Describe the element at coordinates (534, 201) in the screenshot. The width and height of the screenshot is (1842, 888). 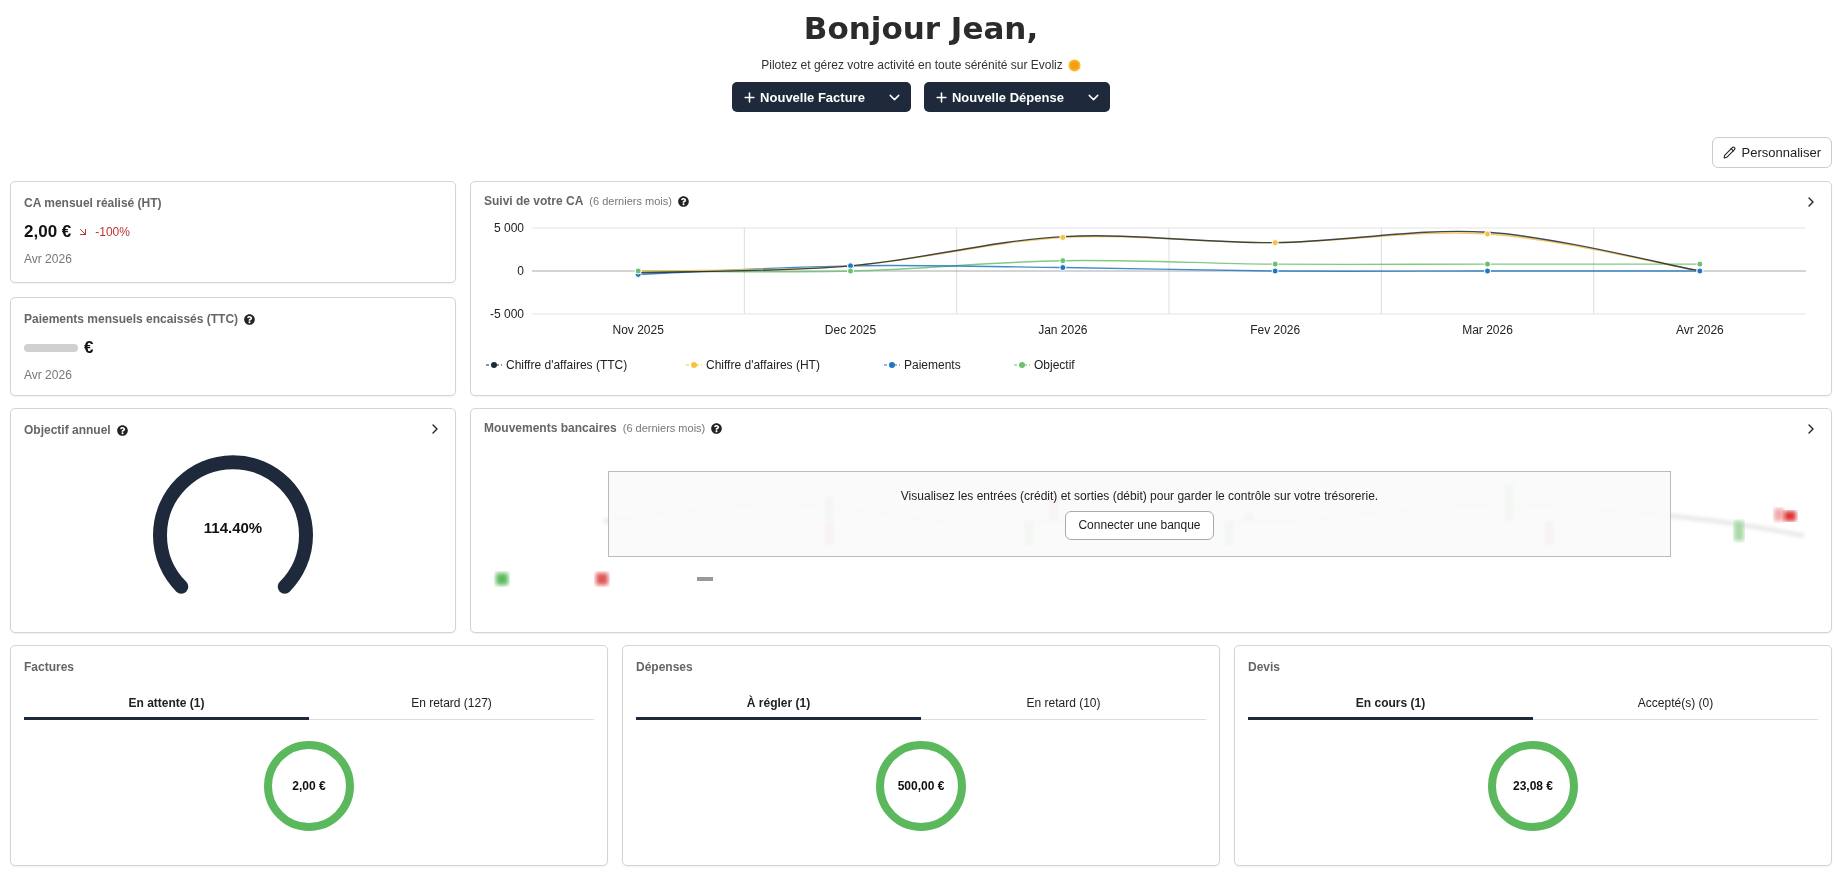
I see `card-title: Suivi de votre CA` at that location.